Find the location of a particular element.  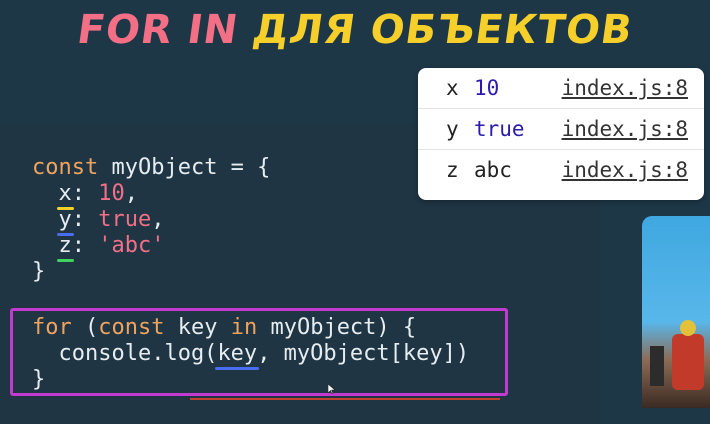

code-line-1: const myObject = { is located at coordinates (151, 167).